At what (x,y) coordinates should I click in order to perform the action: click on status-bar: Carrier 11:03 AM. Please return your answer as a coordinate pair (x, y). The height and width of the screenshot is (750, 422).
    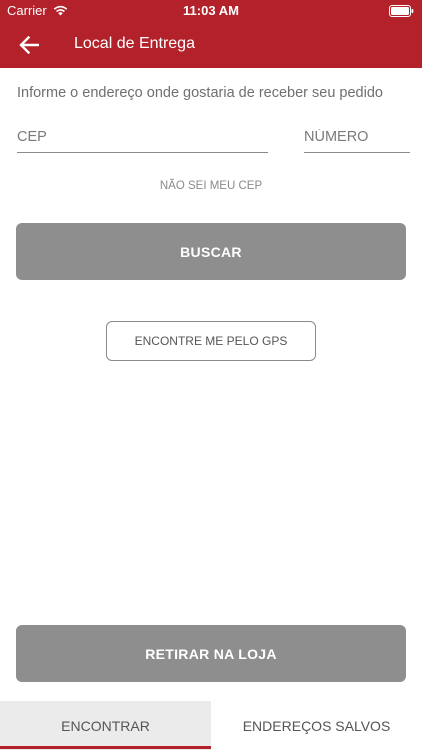
    Looking at the image, I should click on (211, 11).